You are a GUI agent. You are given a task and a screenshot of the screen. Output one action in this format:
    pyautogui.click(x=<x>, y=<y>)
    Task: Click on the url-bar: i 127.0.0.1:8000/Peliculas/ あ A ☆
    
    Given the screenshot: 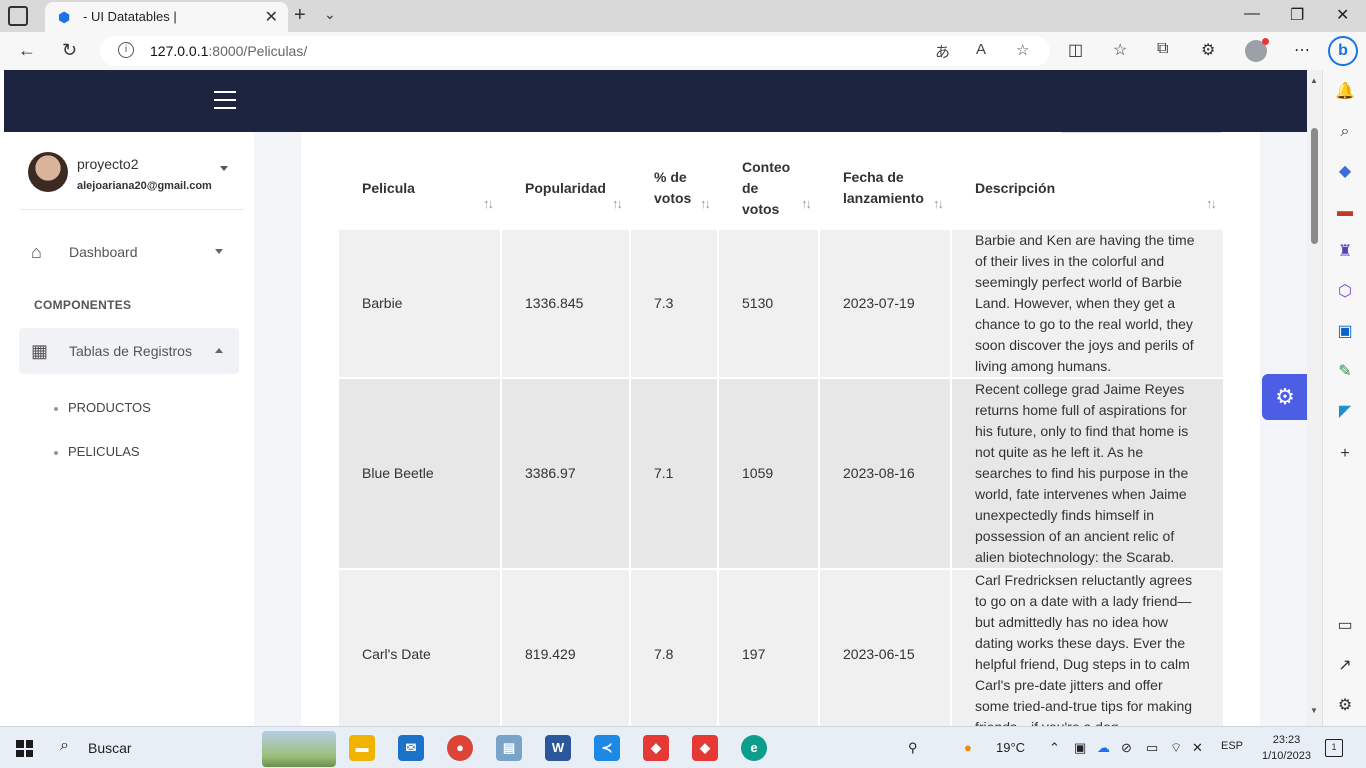 What is the action you would take?
    pyautogui.click(x=575, y=51)
    